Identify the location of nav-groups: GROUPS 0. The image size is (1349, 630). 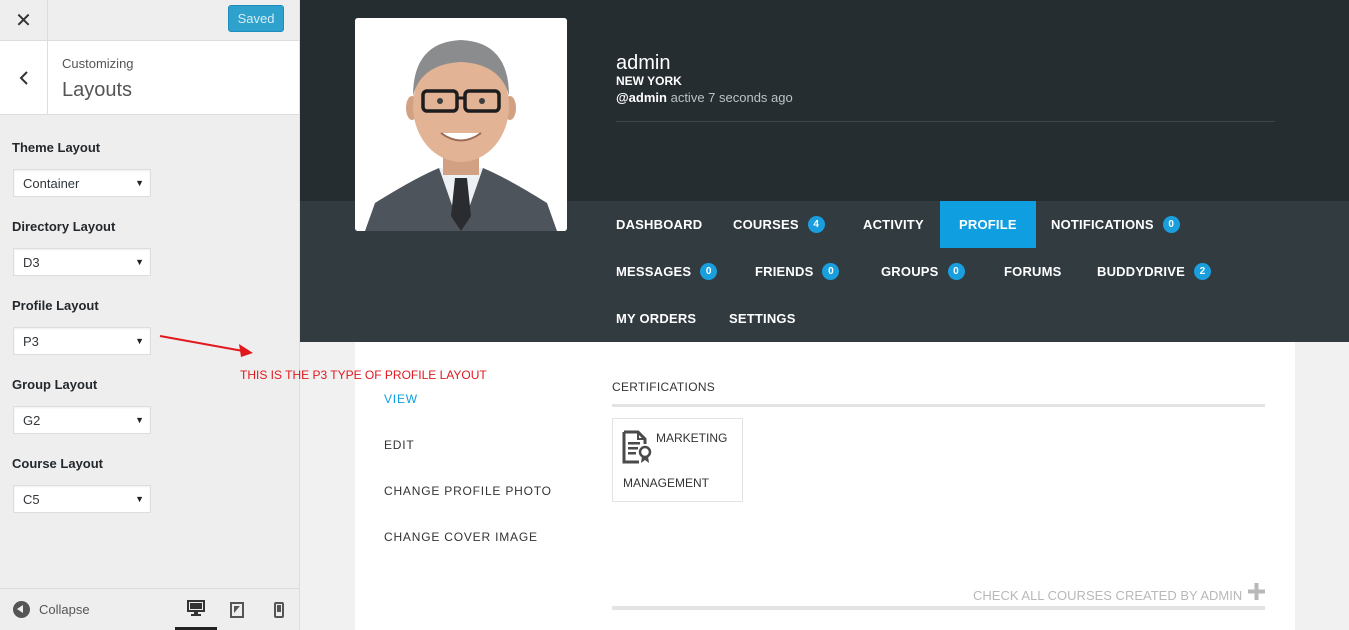
(923, 271).